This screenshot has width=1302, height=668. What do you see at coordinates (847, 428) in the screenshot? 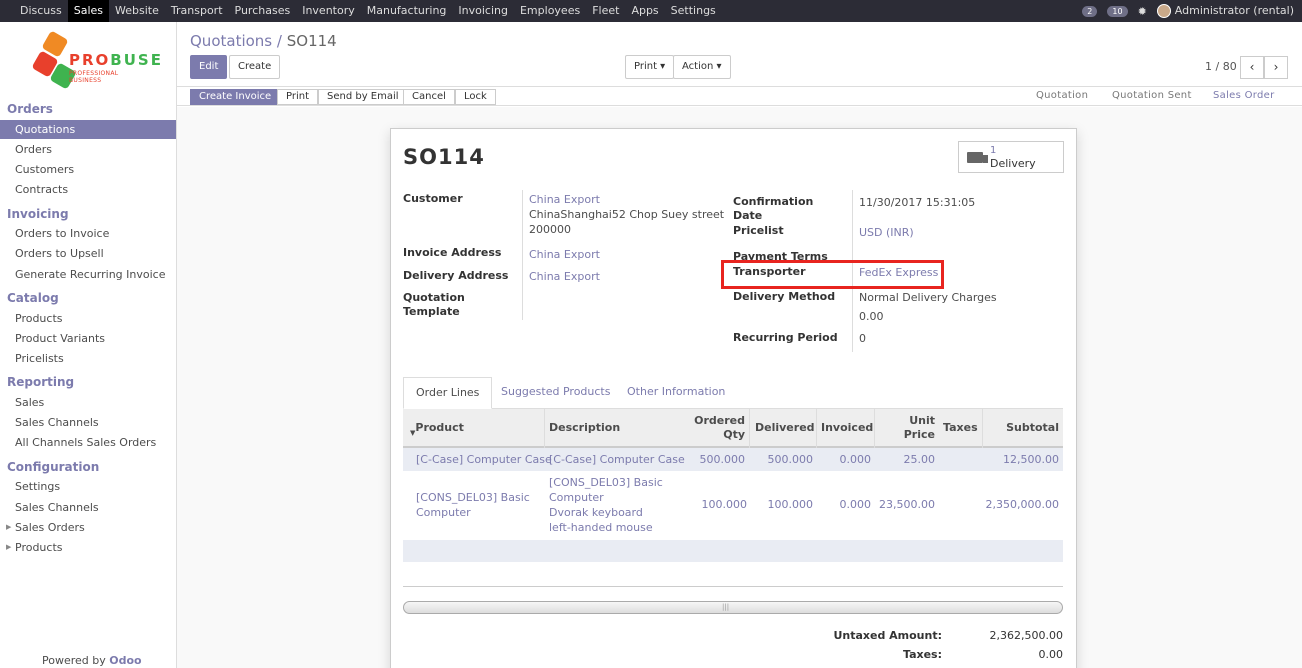
I see `column-invoiced: Invoiced` at bounding box center [847, 428].